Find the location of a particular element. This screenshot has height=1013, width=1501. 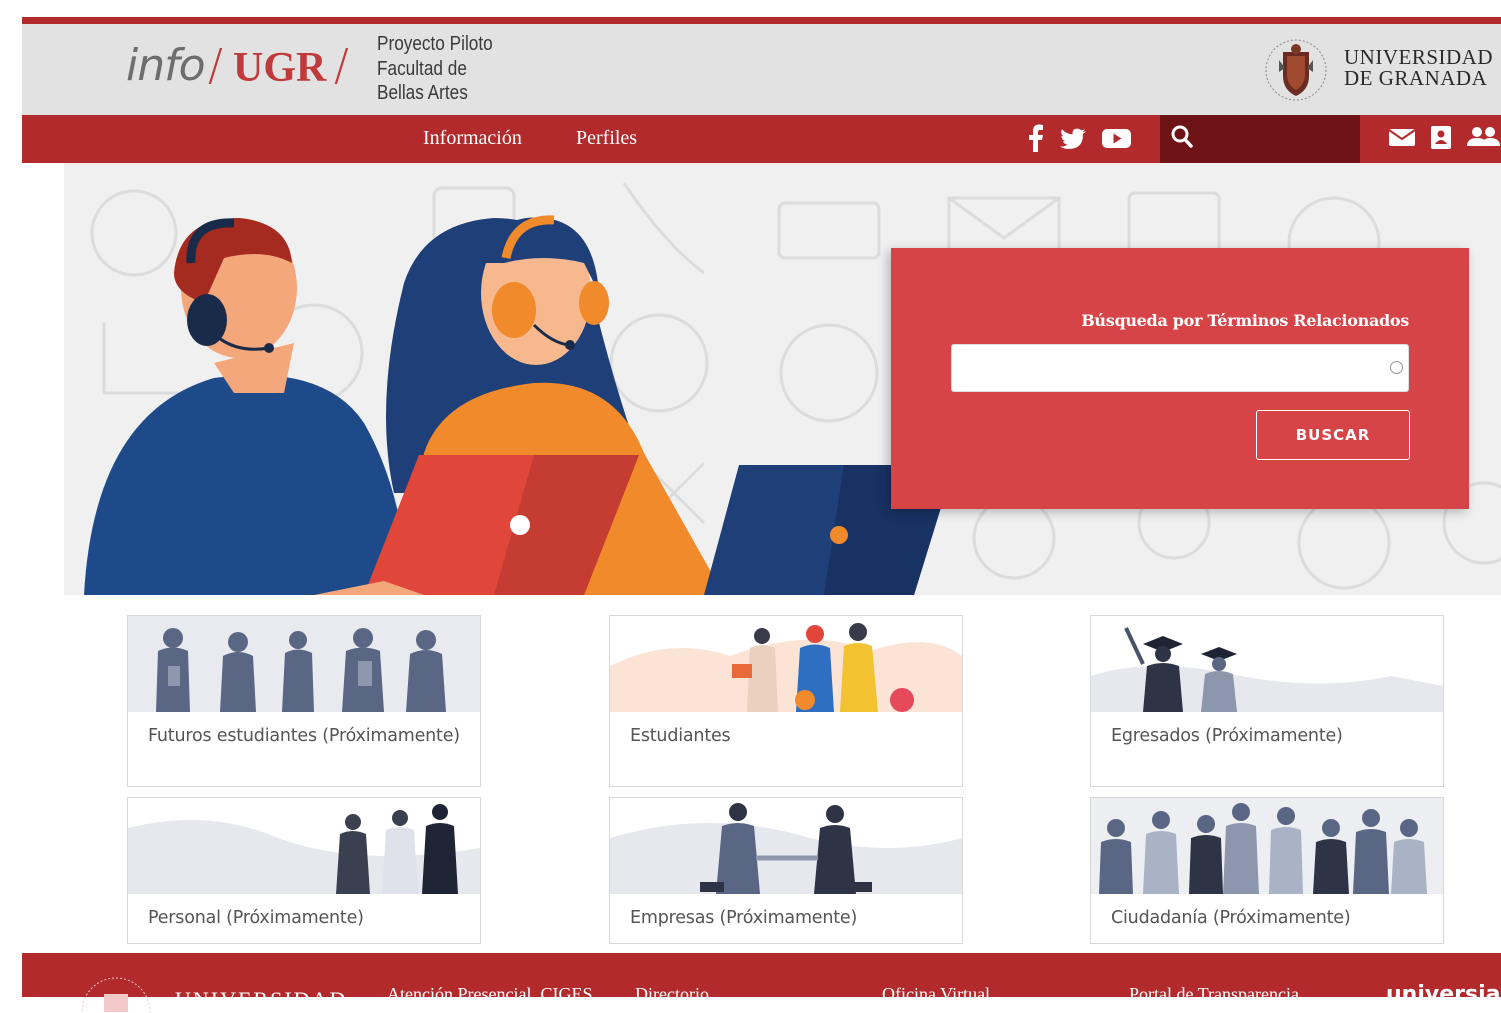

card-personal: Personal (Próximamente) is located at coordinates (304, 870).